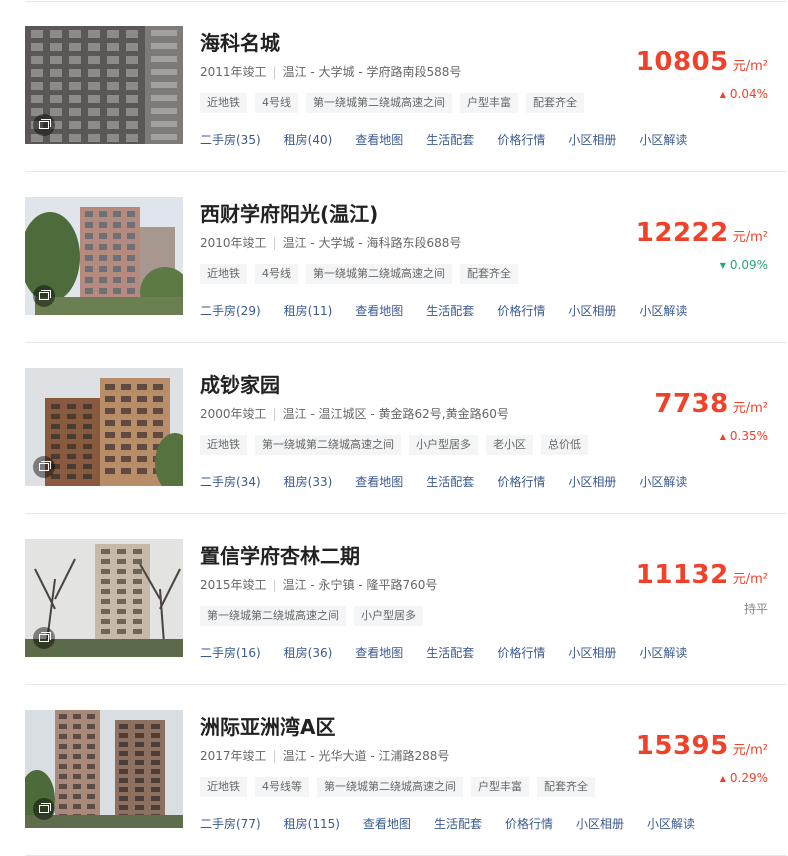 The height and width of the screenshot is (856, 788). Describe the element at coordinates (240, 41) in the screenshot. I see `community-name: 海科名城` at that location.